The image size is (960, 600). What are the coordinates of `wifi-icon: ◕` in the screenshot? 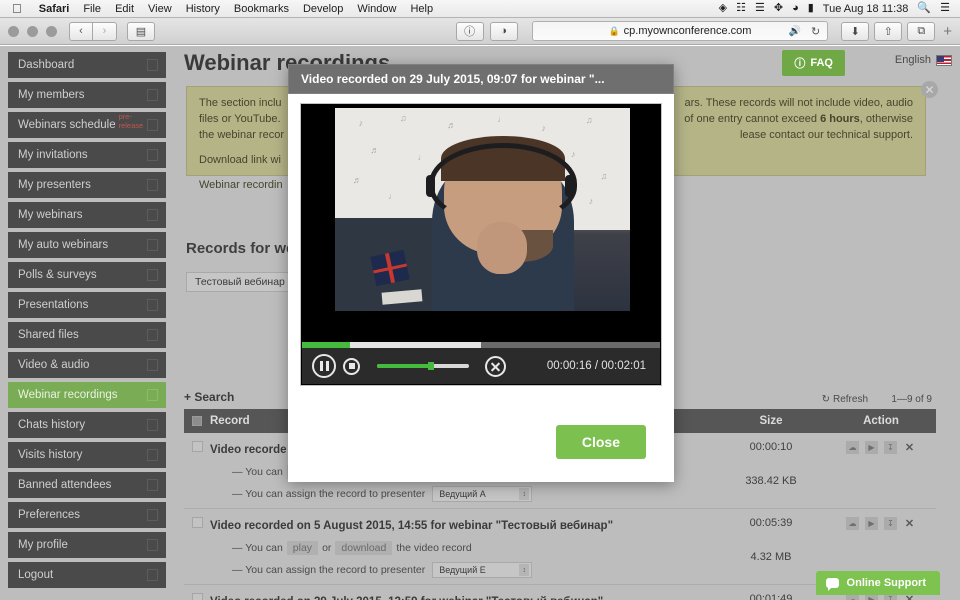 It's located at (795, 8).